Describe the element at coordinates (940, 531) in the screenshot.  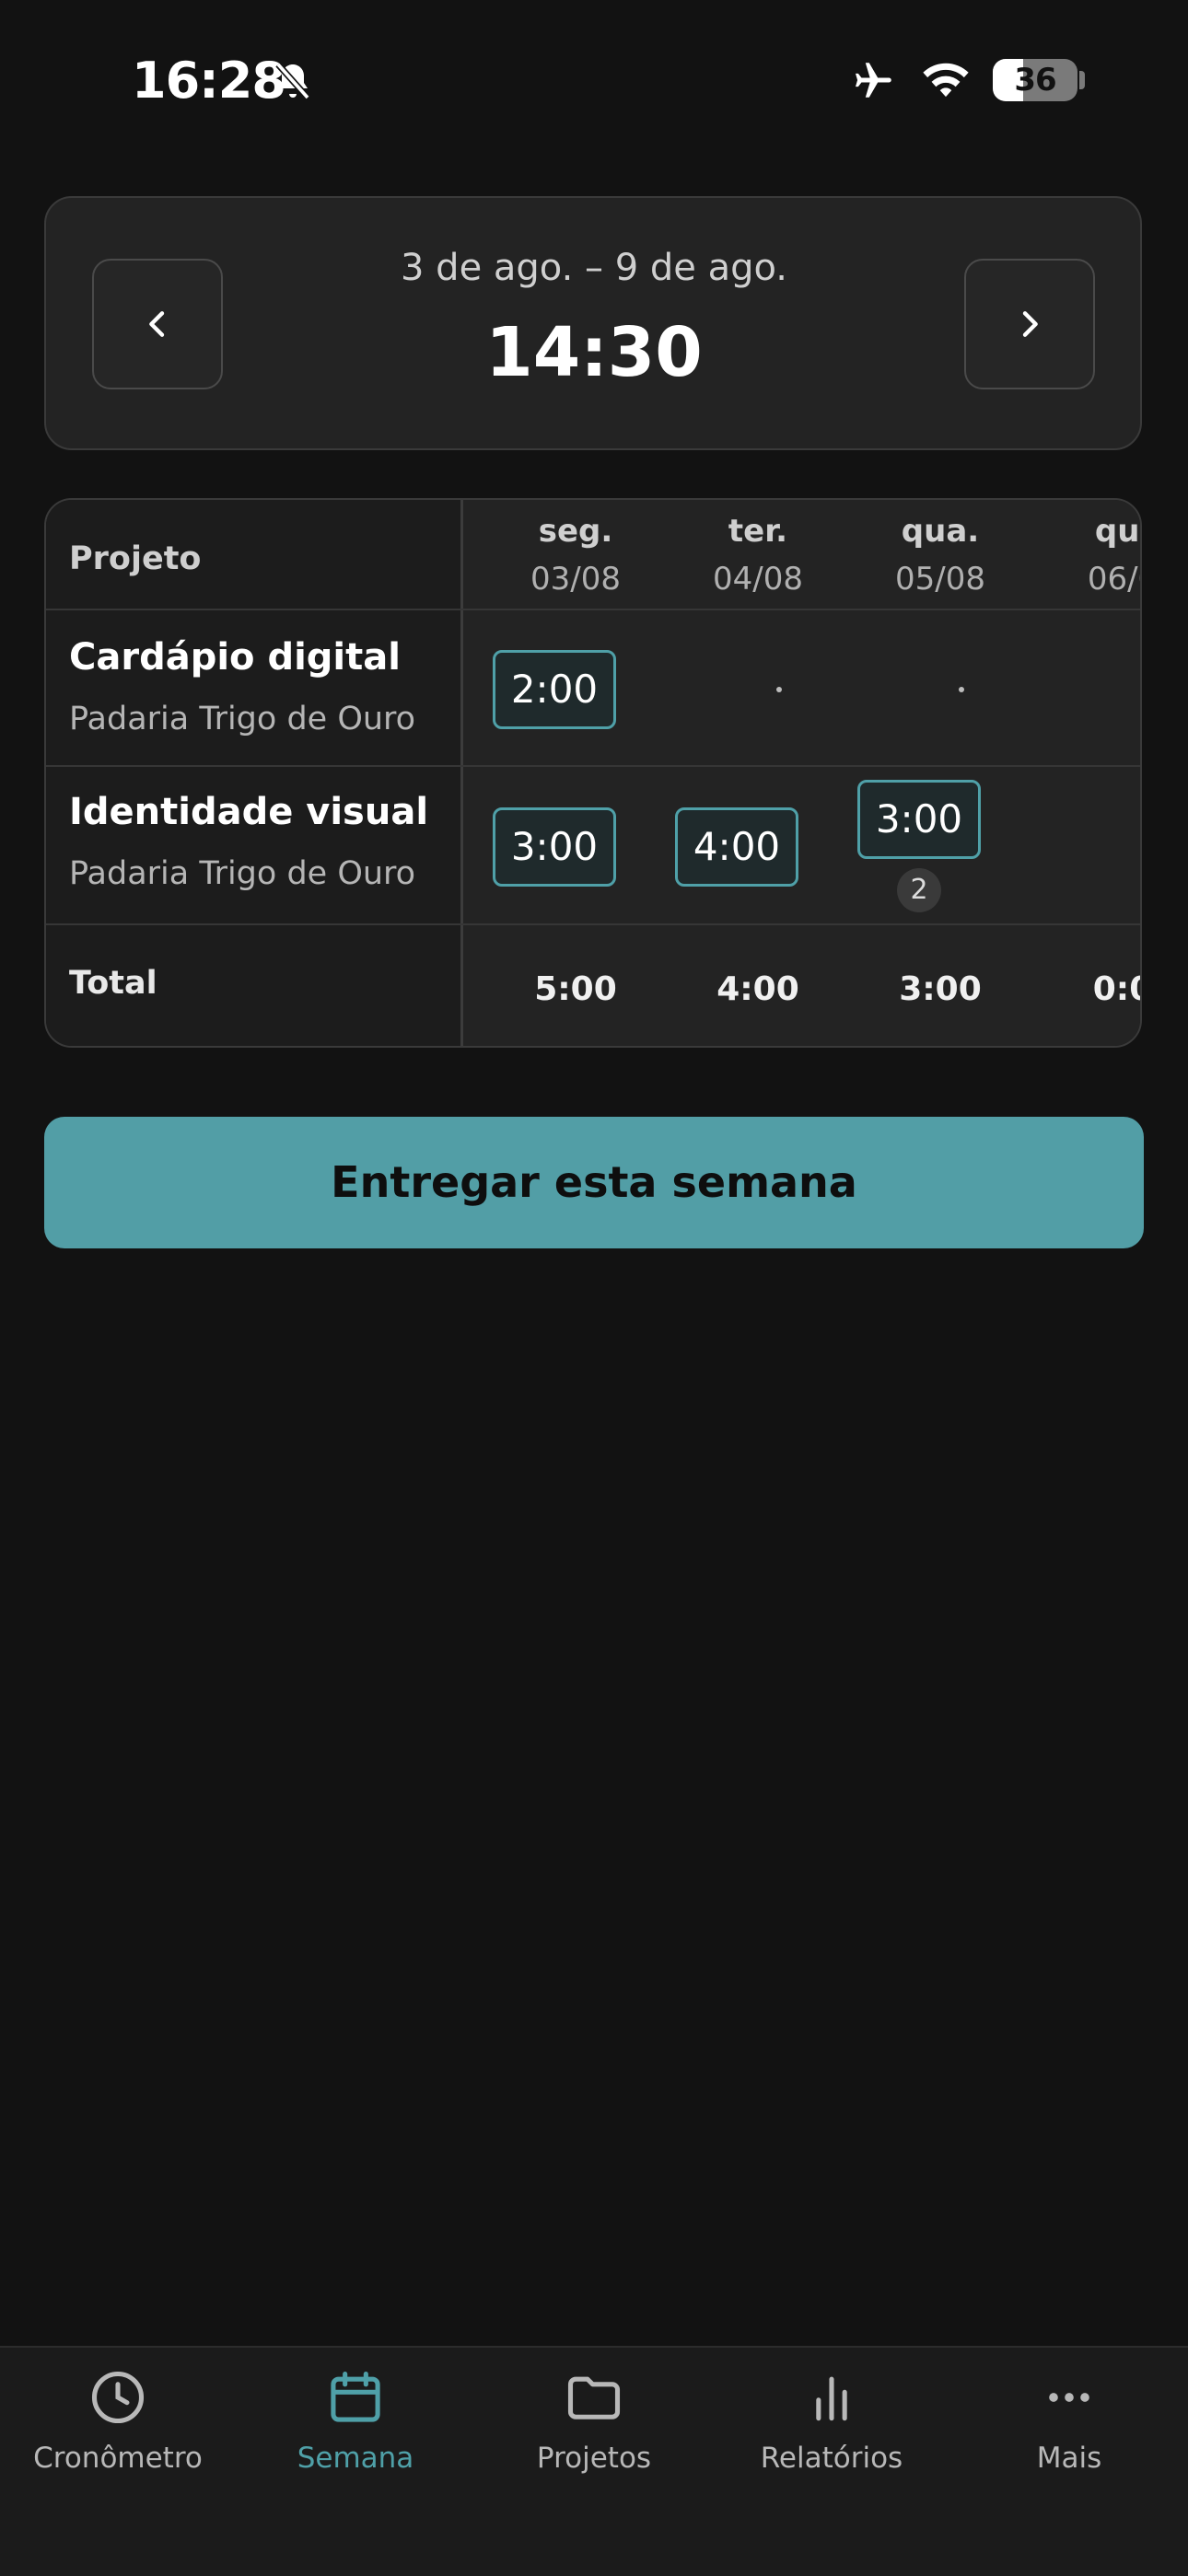
I see `day-name: qua.` at that location.